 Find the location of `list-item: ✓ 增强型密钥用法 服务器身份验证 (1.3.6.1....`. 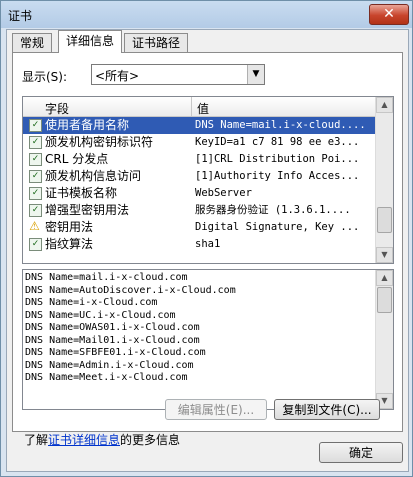

list-item: ✓ 增强型密钥用法 服务器身份验证 (1.3.6.1.... is located at coordinates (199, 210).